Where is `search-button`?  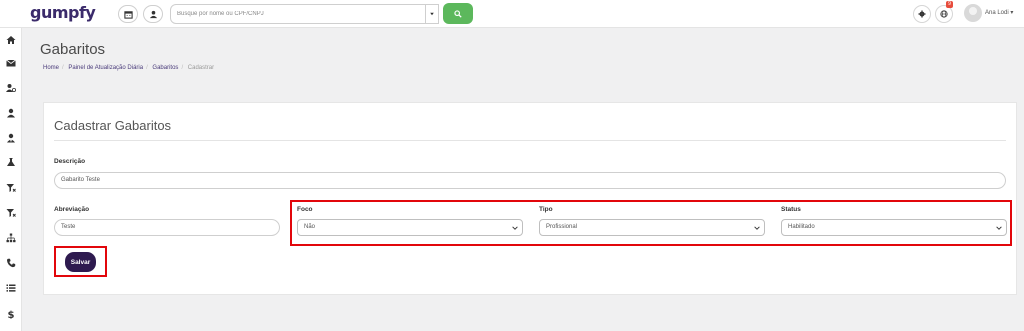 search-button is located at coordinates (458, 13).